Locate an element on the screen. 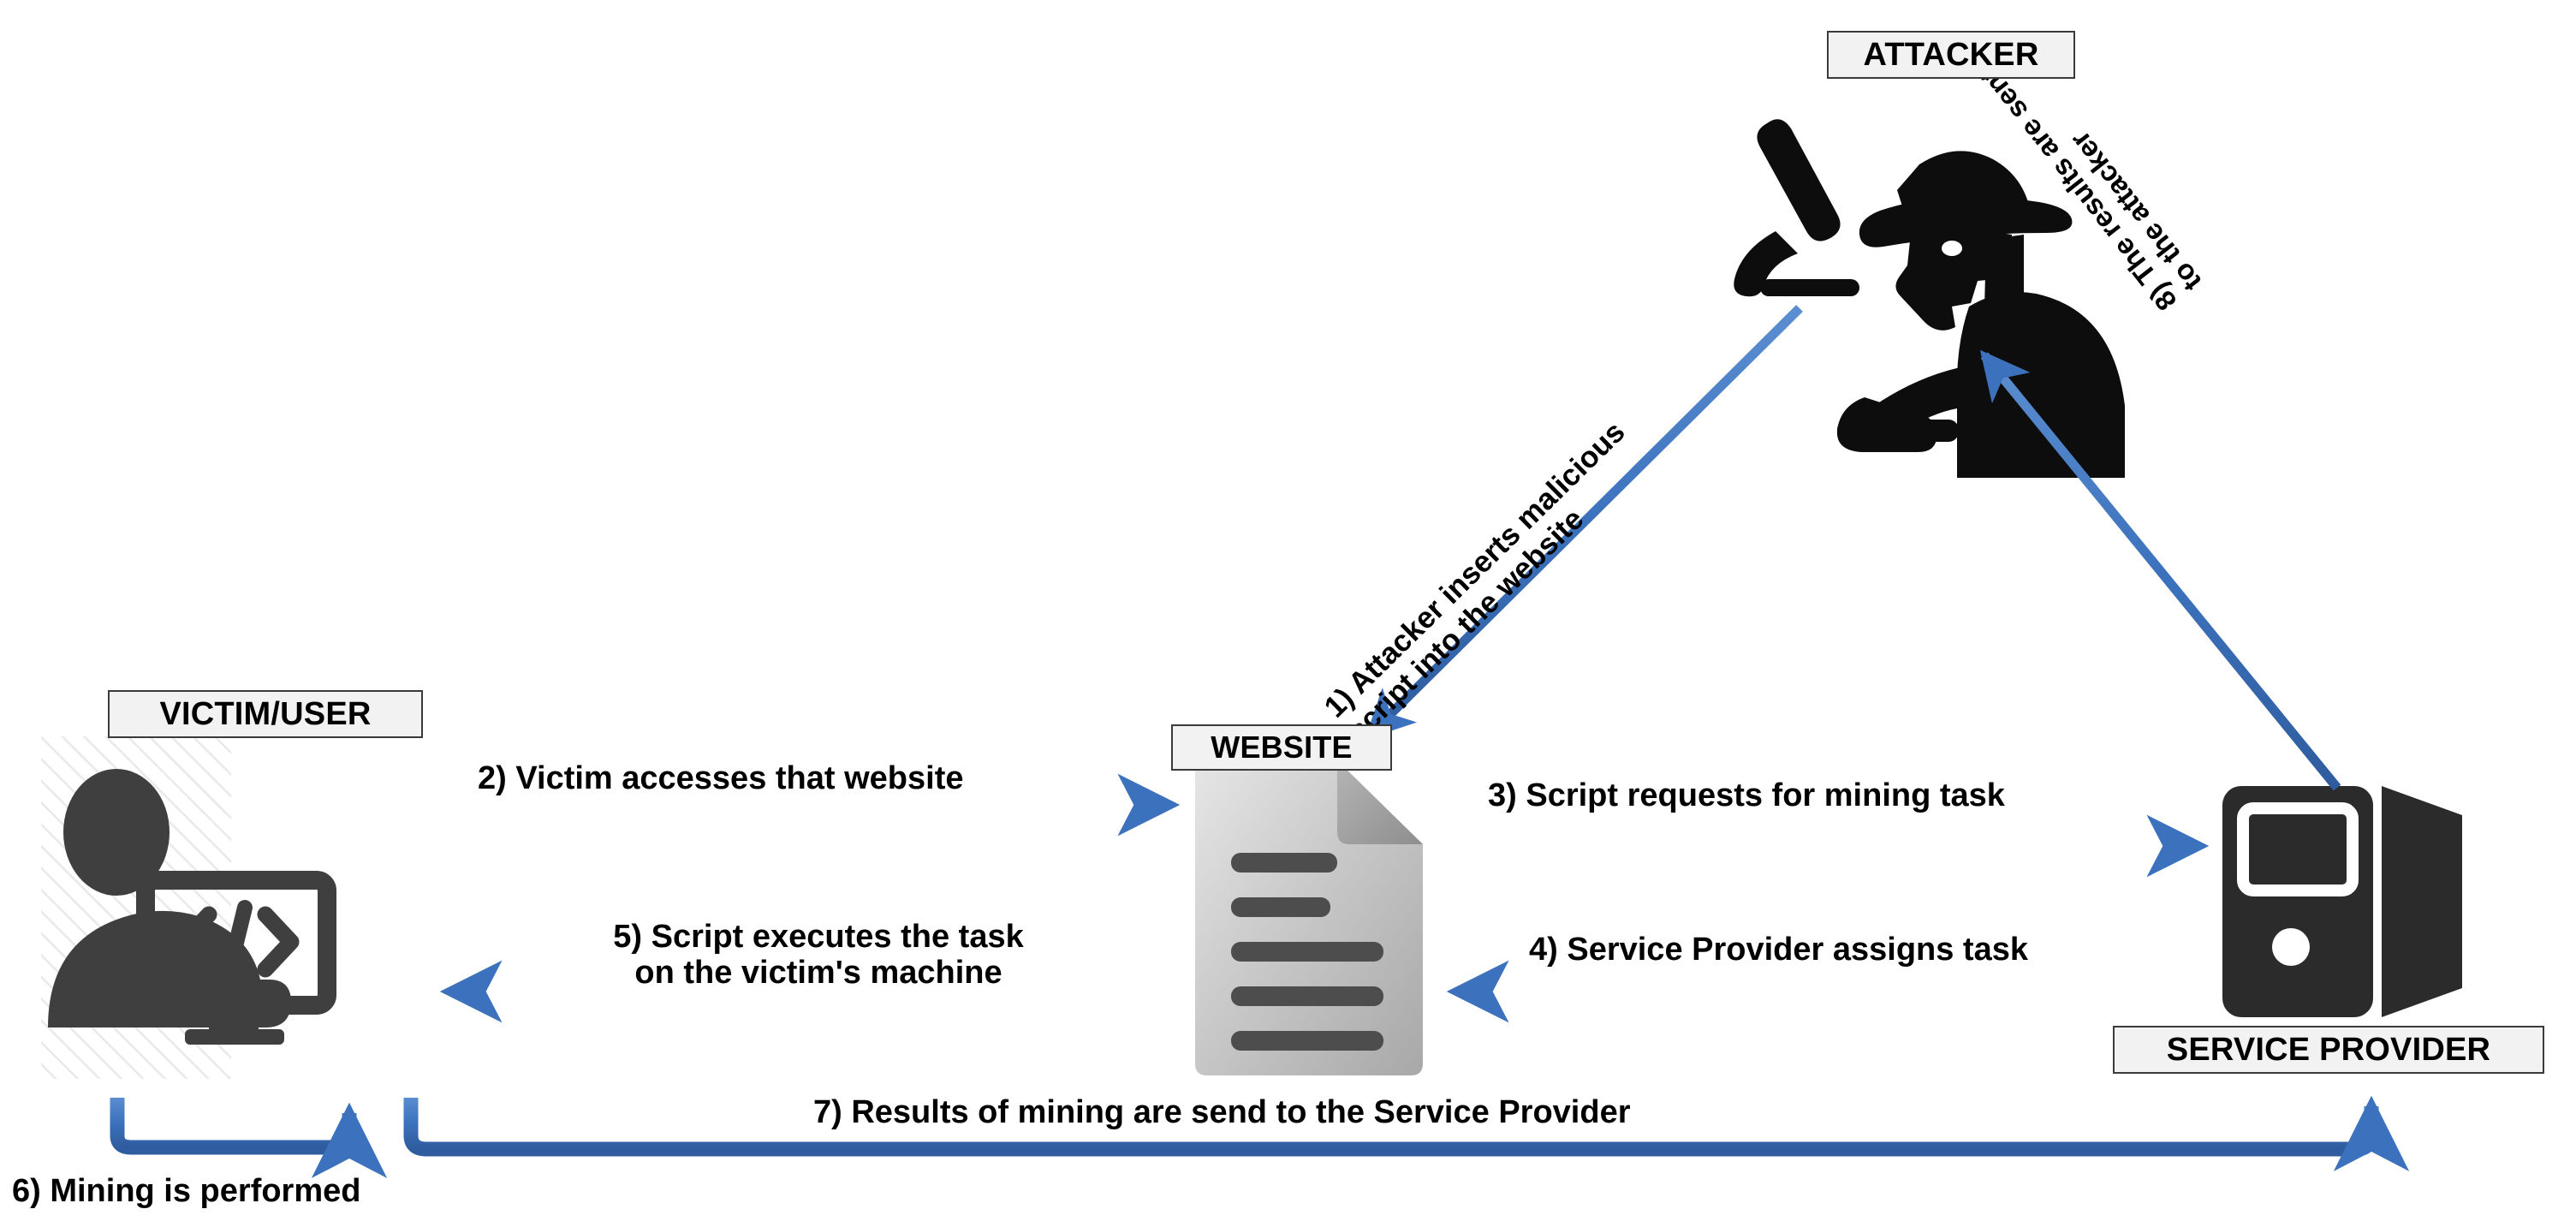 The width and height of the screenshot is (2576, 1227). step-label-3: 3) Script requests for mining task is located at coordinates (1746, 795).